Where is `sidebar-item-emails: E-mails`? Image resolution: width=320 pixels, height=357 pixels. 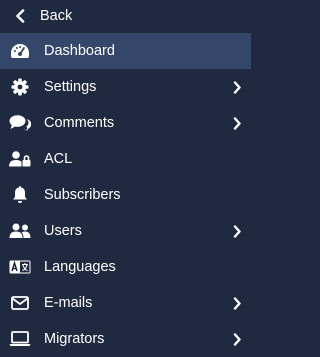 sidebar-item-emails: E-mails is located at coordinates (125, 303).